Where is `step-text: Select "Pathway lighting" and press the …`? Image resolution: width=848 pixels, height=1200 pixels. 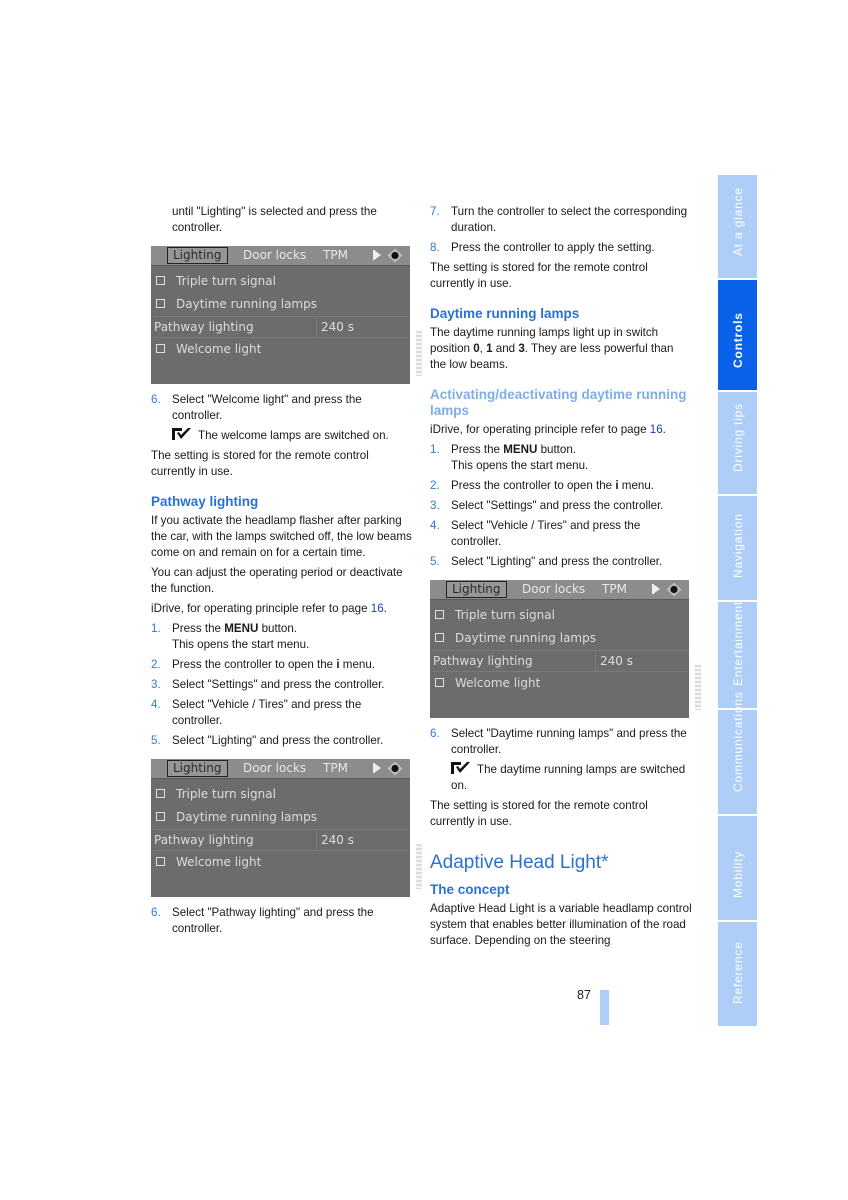
step-text: Select "Pathway lighting" and press the … is located at coordinates (273, 920).